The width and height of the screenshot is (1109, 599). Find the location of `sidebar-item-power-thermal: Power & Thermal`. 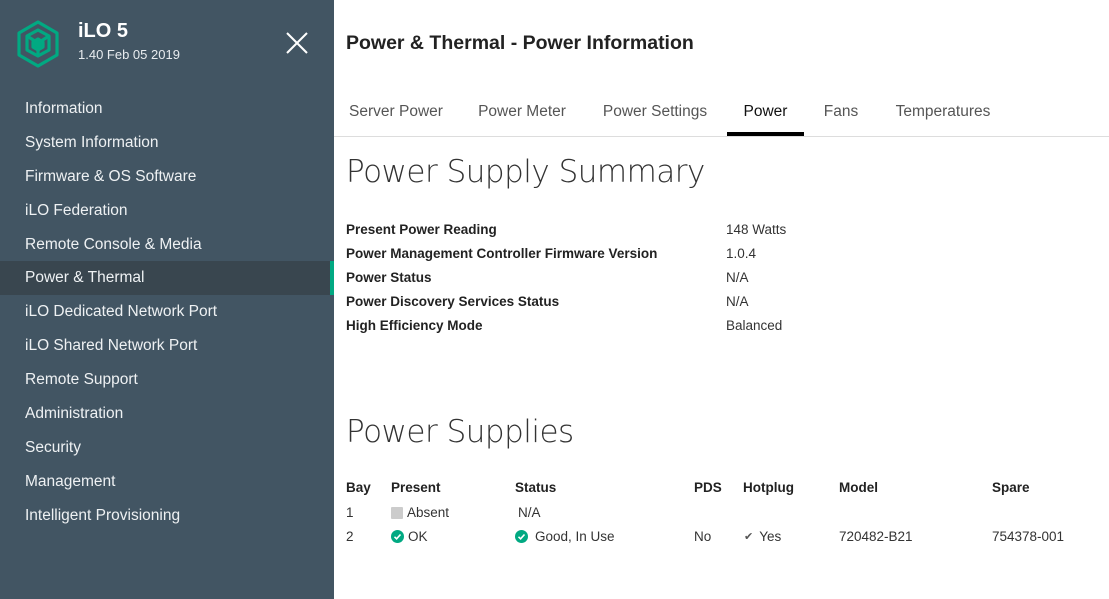

sidebar-item-power-thermal: Power & Thermal is located at coordinates (167, 278).